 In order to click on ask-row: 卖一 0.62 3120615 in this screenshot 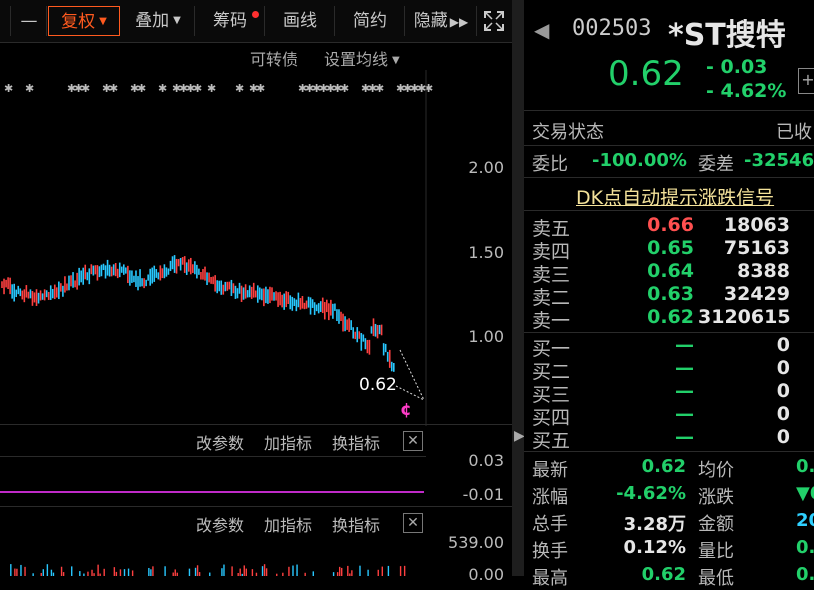, I will do `click(673, 317)`.